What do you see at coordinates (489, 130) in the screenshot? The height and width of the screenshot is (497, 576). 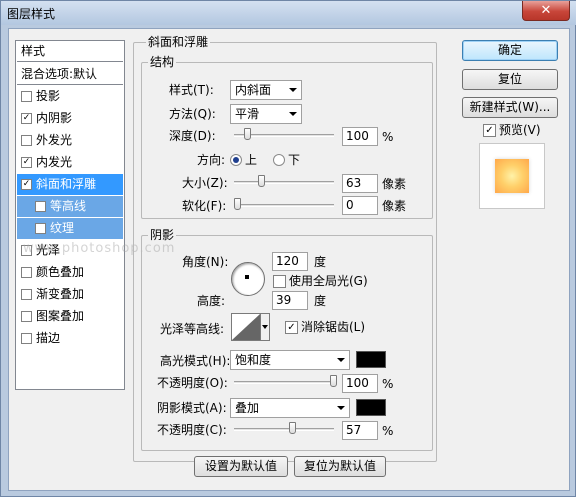 I see `preview-checkbox: ✓` at bounding box center [489, 130].